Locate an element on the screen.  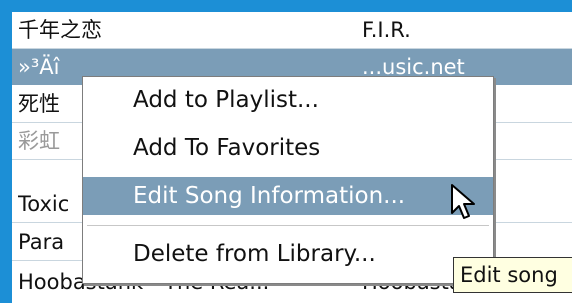
tooltip: Edit song is located at coordinates (512, 275).